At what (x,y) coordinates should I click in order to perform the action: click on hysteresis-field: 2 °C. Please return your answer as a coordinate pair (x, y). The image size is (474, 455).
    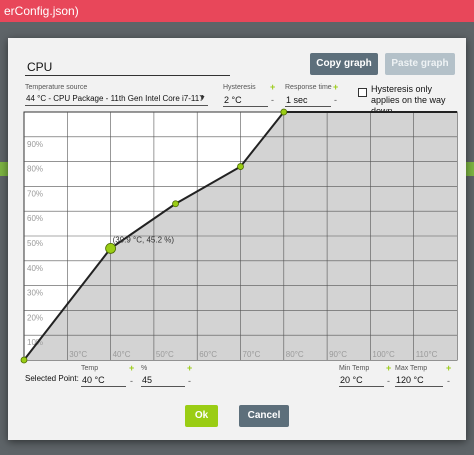
    Looking at the image, I should click on (245, 100).